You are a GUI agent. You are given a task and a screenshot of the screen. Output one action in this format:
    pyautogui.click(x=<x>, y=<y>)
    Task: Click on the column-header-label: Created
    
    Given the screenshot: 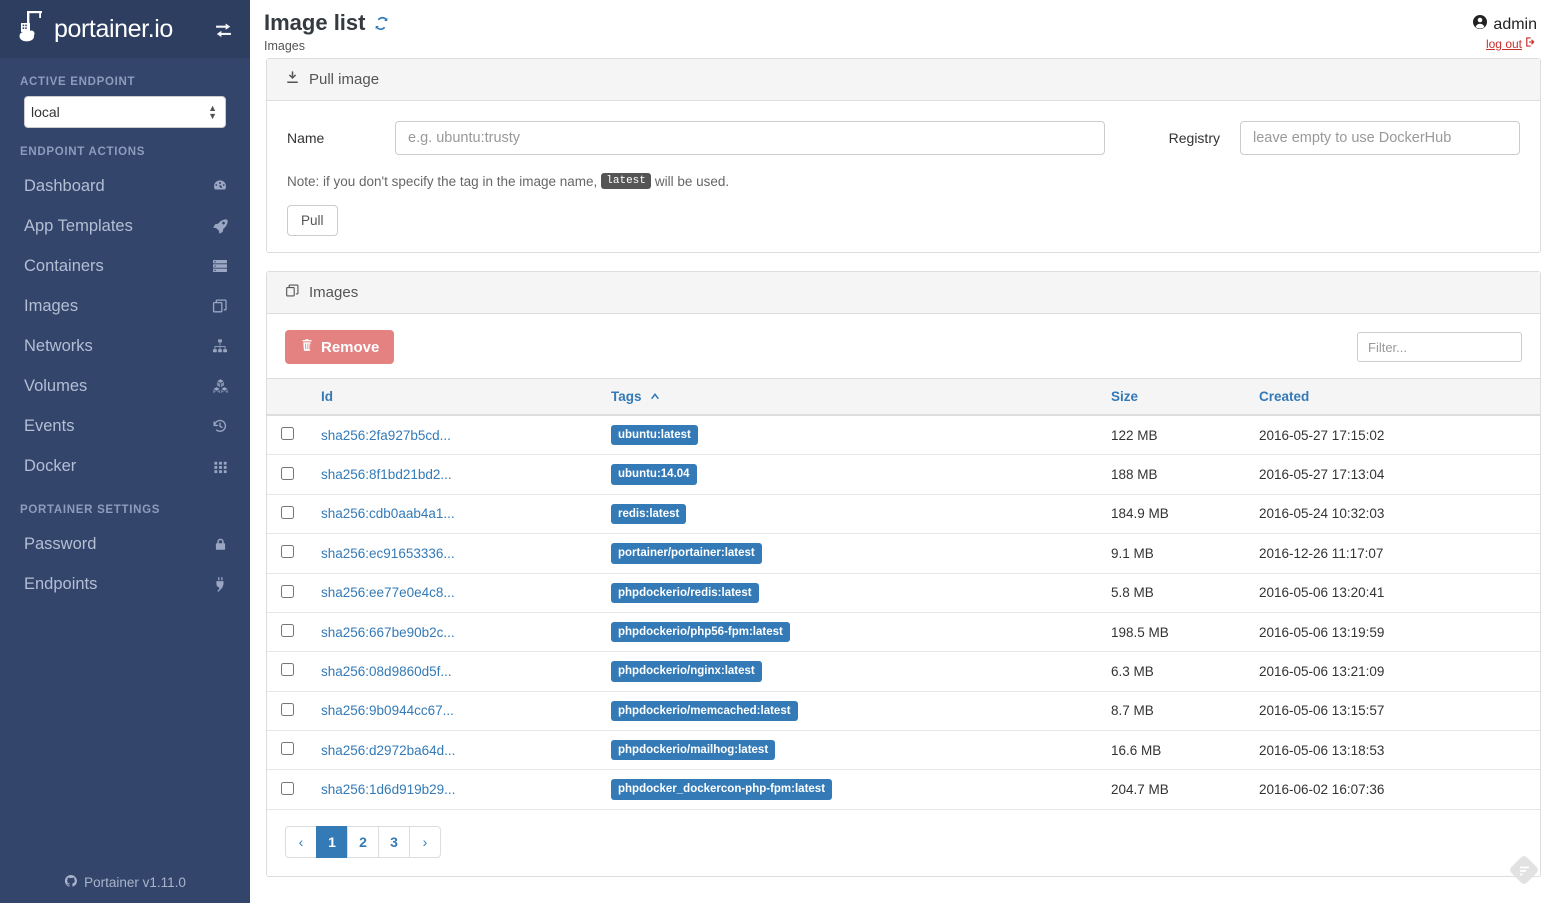 What is the action you would take?
    pyautogui.click(x=1284, y=396)
    